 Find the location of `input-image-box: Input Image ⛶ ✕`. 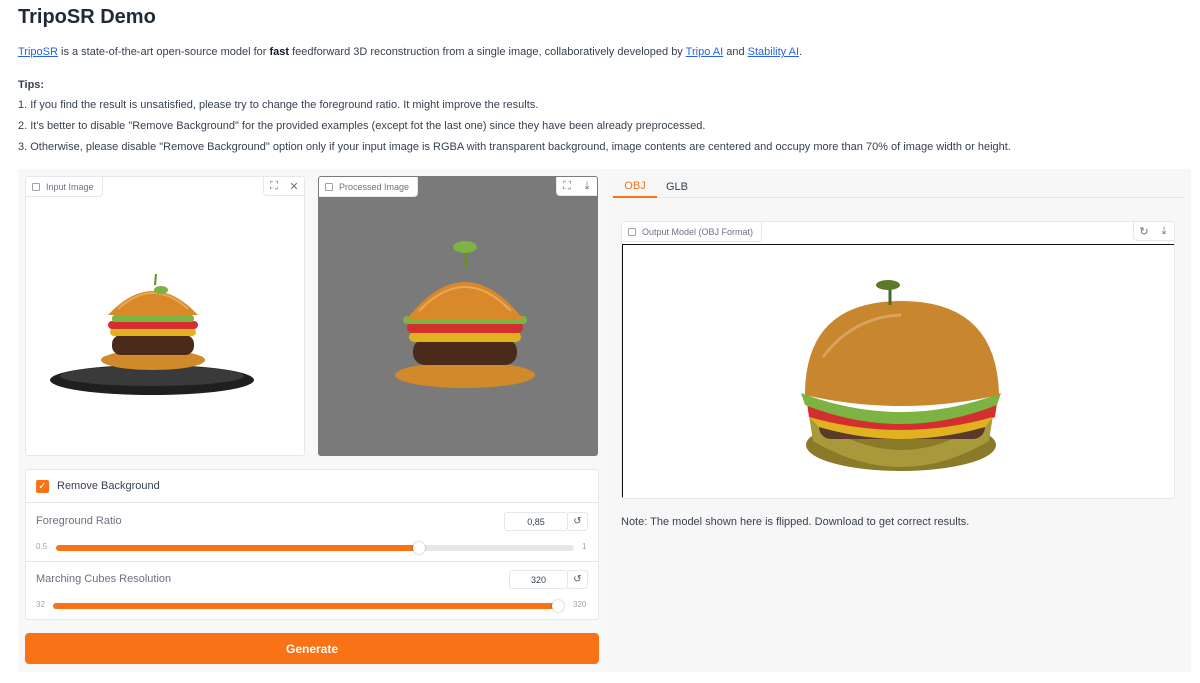

input-image-box: Input Image ⛶ ✕ is located at coordinates (165, 316).